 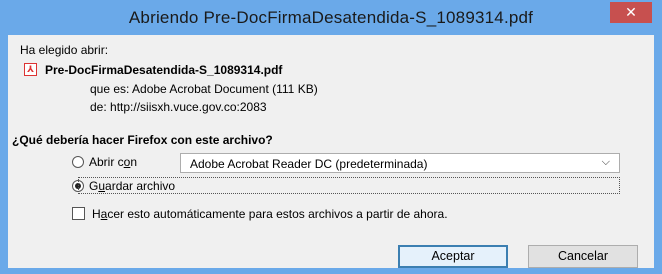 I want to click on open-with-label: Abrir con, so click(x=113, y=162).